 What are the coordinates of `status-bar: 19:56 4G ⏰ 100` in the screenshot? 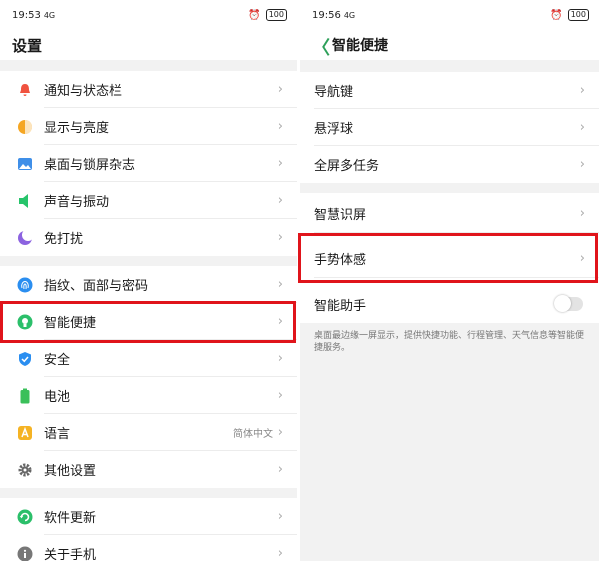 It's located at (449, 15).